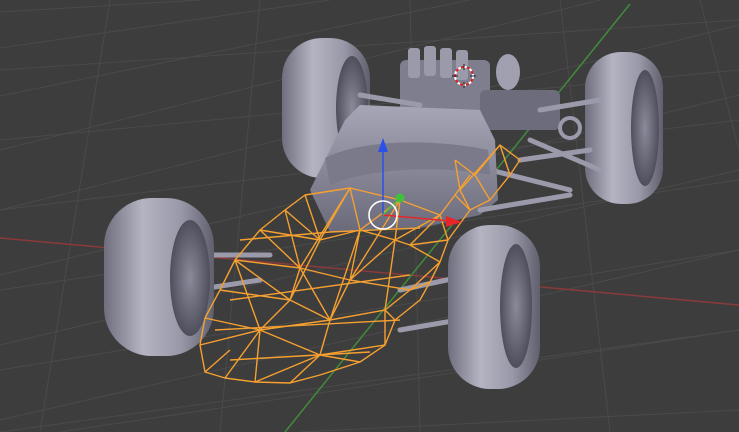 The width and height of the screenshot is (739, 432). Describe the element at coordinates (624, 128) in the screenshot. I see `rear-right-wheel` at that location.